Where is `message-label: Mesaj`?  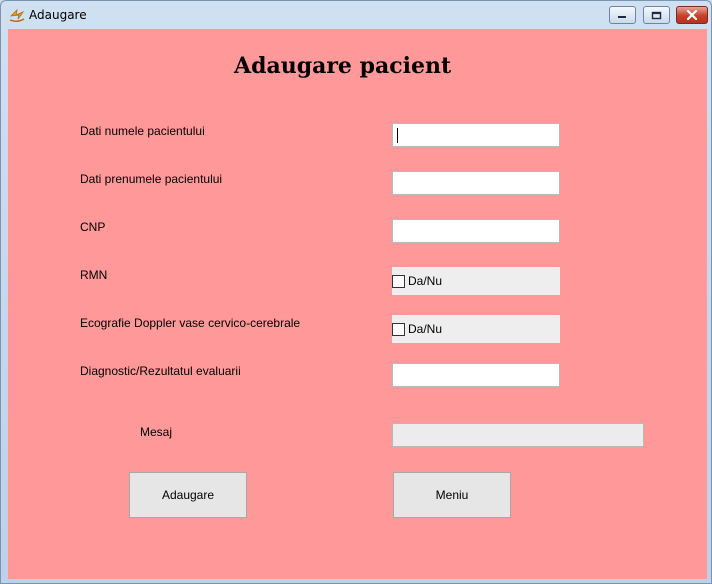
message-label: Mesaj is located at coordinates (156, 432).